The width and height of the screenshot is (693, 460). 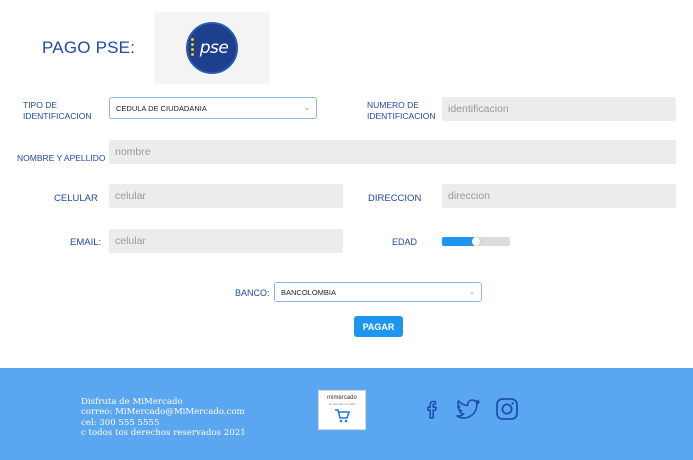 I want to click on footer-line-2: correo: MiMercado@MiMercado.com, so click(x=163, y=412).